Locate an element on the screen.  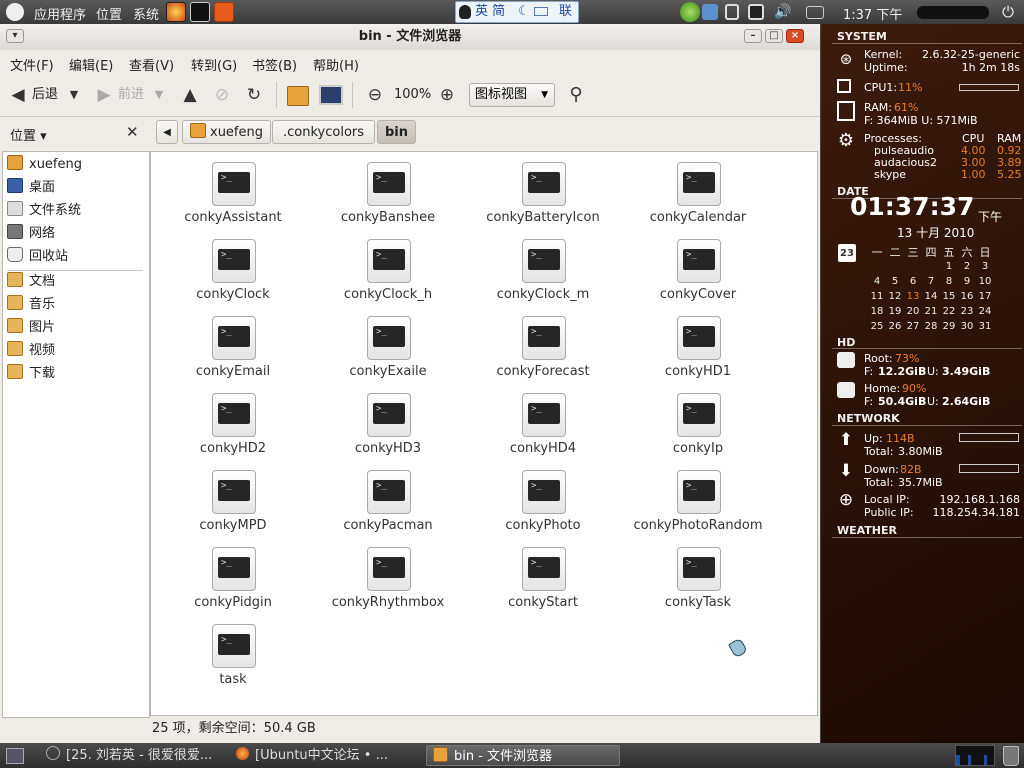
file-item: >_ conkyPacman is located at coordinates (388, 504).